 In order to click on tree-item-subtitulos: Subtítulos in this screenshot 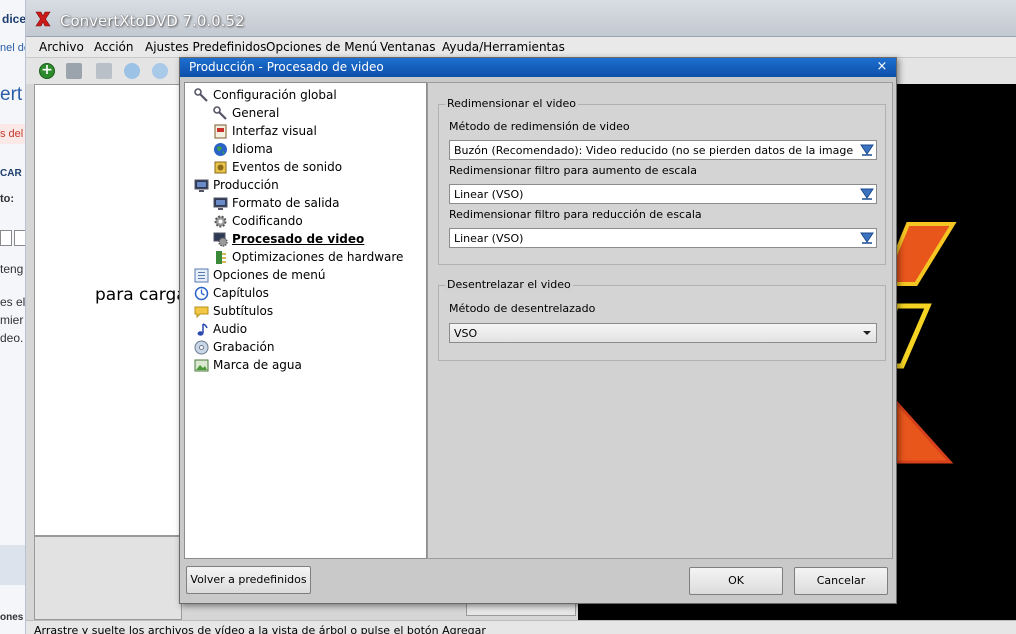, I will do `click(233, 311)`.